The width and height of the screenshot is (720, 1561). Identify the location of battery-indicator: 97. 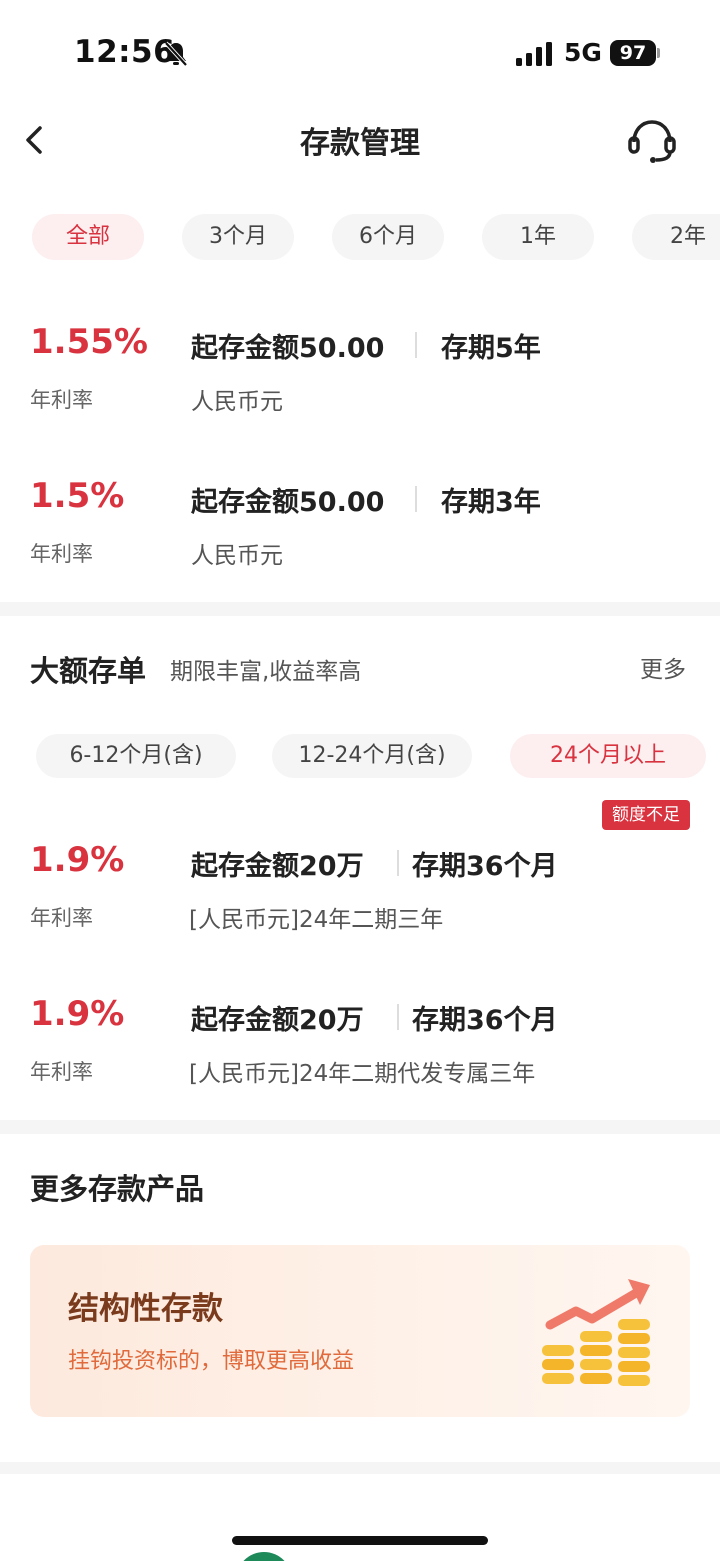
(633, 53).